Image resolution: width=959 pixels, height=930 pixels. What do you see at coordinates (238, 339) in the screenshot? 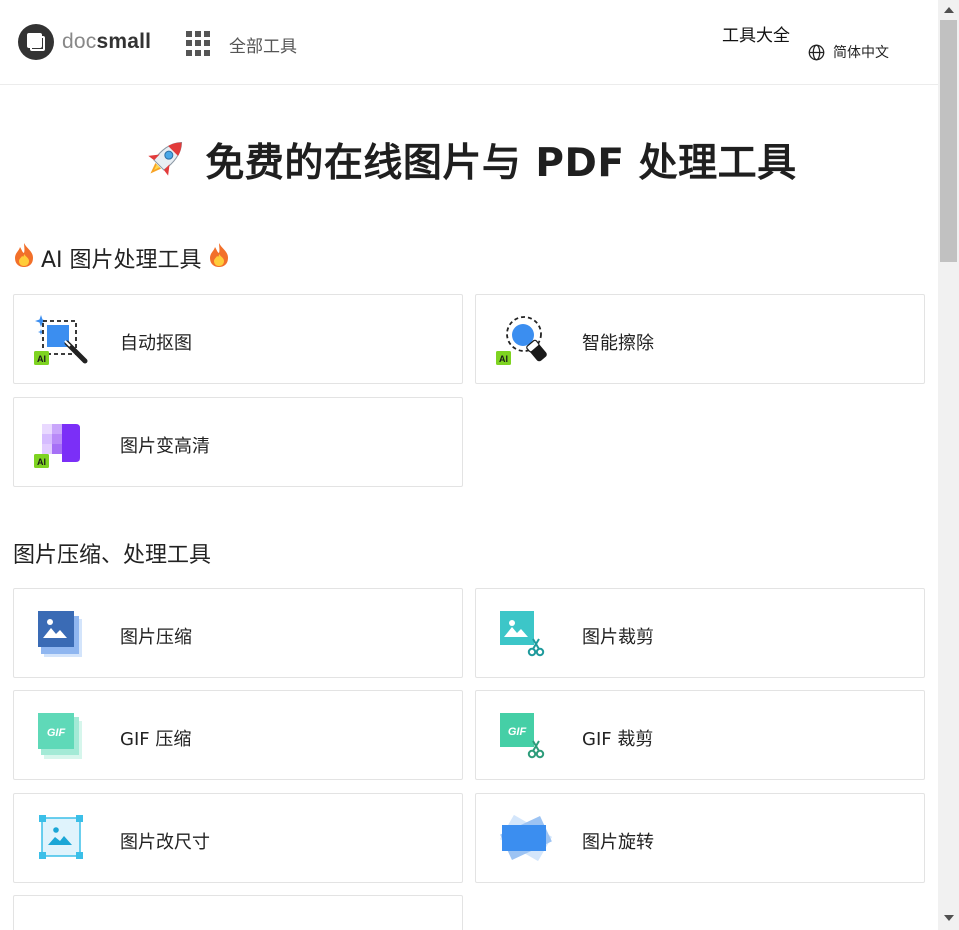
I see `tool-card-auto-cutout: AI 自动抠图` at bounding box center [238, 339].